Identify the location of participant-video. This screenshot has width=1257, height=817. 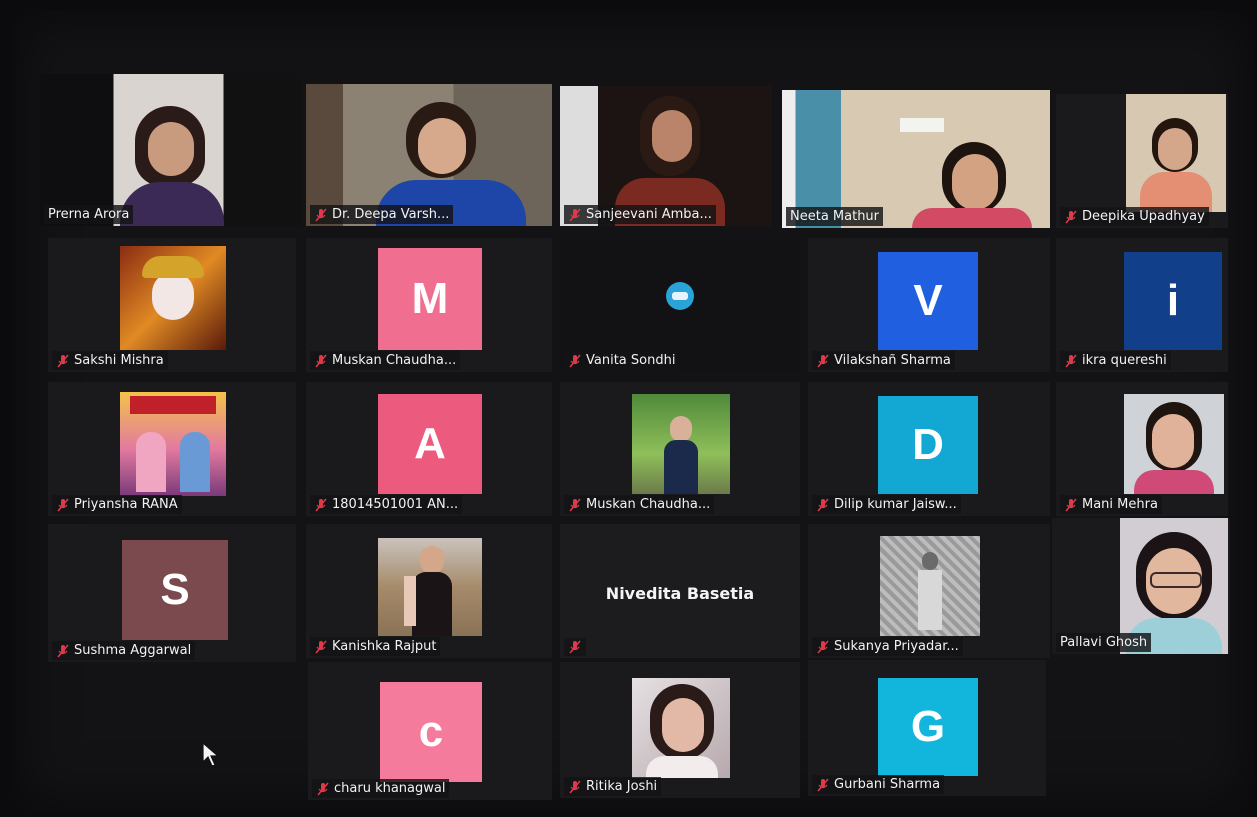
(171, 150).